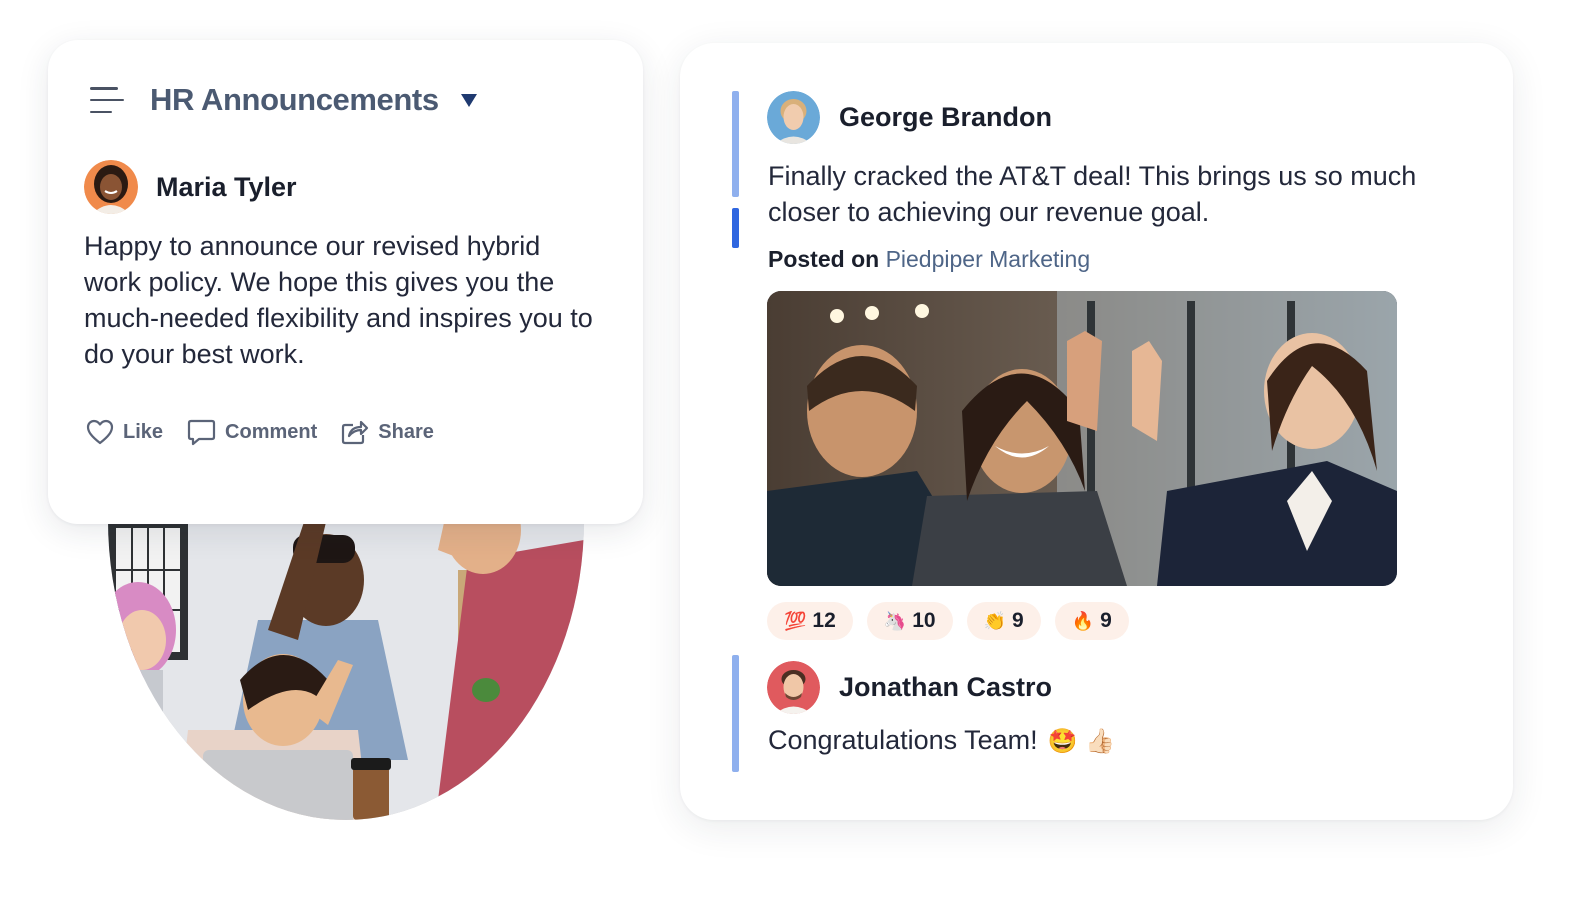 Image resolution: width=1580 pixels, height=897 pixels. What do you see at coordinates (924, 620) in the screenshot?
I see `reaction-count: 10` at bounding box center [924, 620].